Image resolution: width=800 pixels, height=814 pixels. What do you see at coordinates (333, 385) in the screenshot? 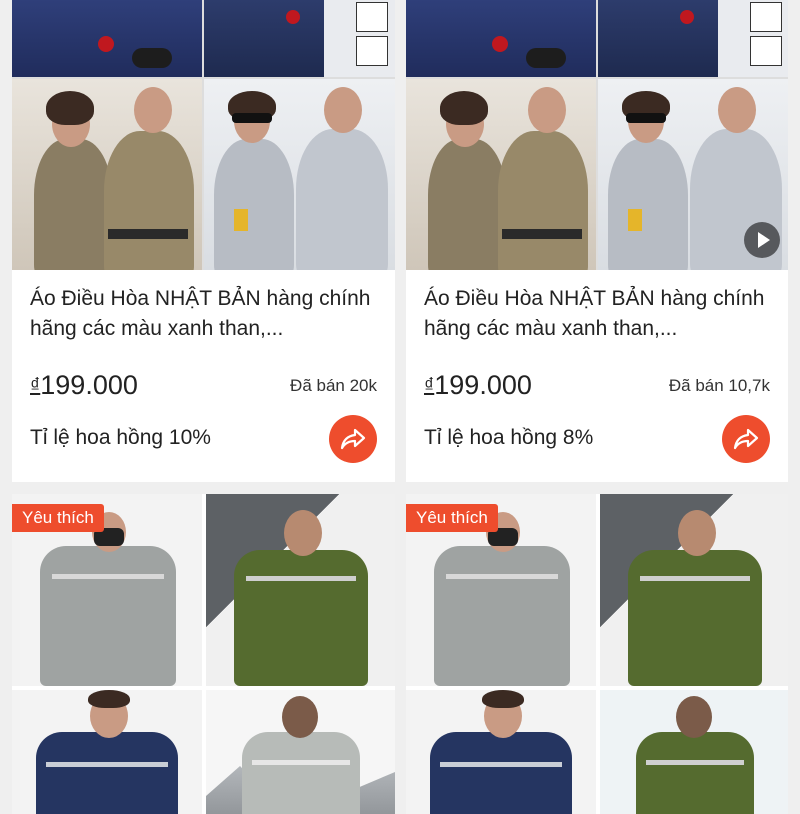
I see `sold-count: Đã bán 20k` at bounding box center [333, 385].